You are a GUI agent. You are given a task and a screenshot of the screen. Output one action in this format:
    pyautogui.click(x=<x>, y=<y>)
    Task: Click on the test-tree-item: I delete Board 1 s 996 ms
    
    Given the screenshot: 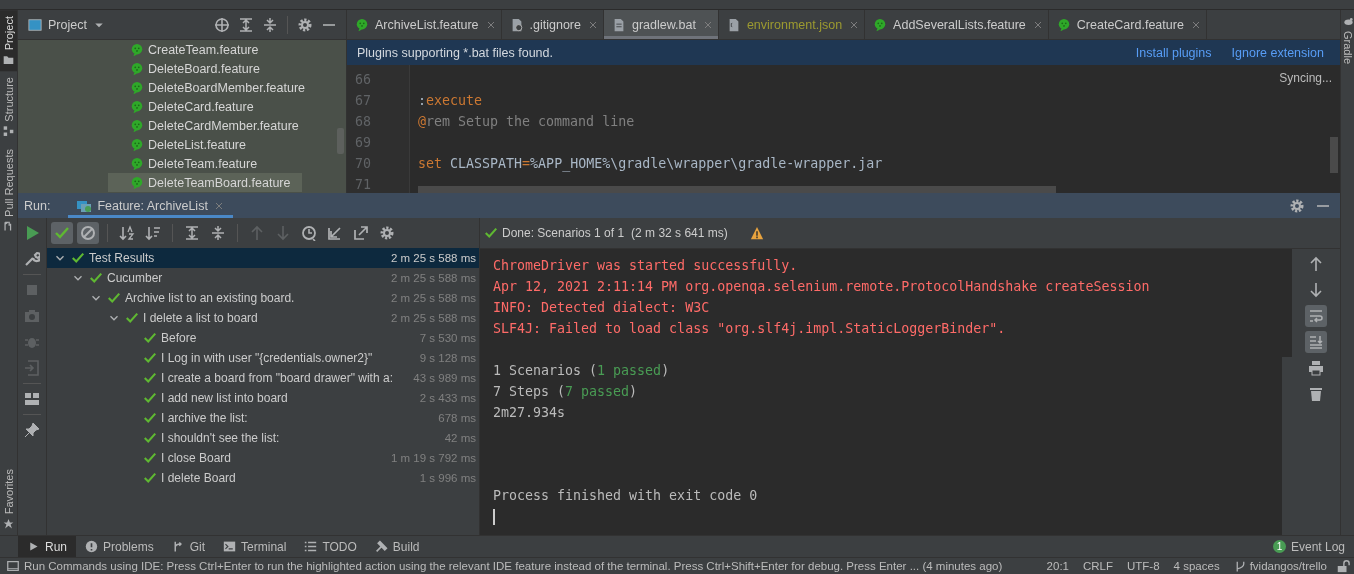 What is the action you would take?
    pyautogui.click(x=263, y=478)
    